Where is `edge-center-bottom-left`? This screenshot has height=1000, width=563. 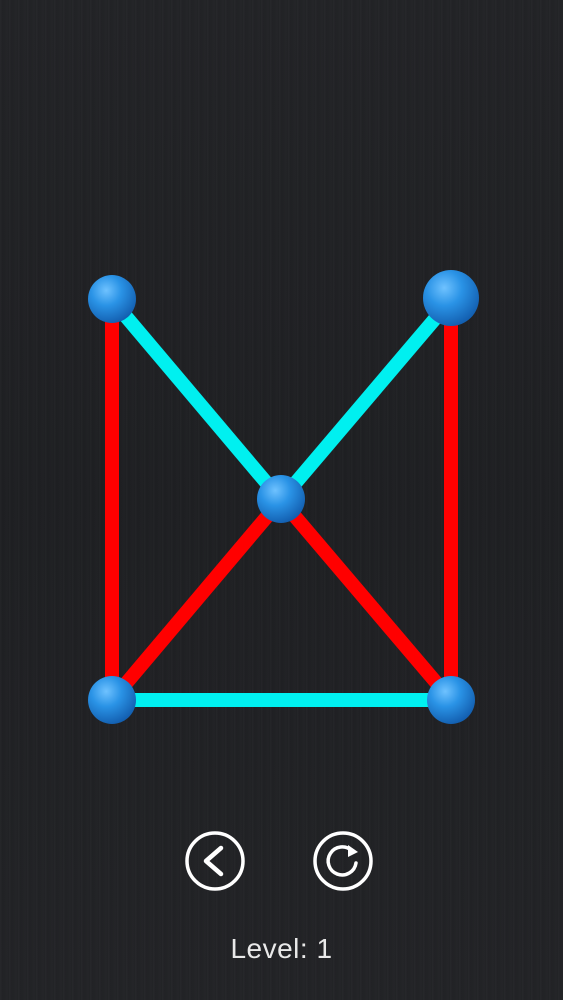 edge-center-bottom-left is located at coordinates (196, 600).